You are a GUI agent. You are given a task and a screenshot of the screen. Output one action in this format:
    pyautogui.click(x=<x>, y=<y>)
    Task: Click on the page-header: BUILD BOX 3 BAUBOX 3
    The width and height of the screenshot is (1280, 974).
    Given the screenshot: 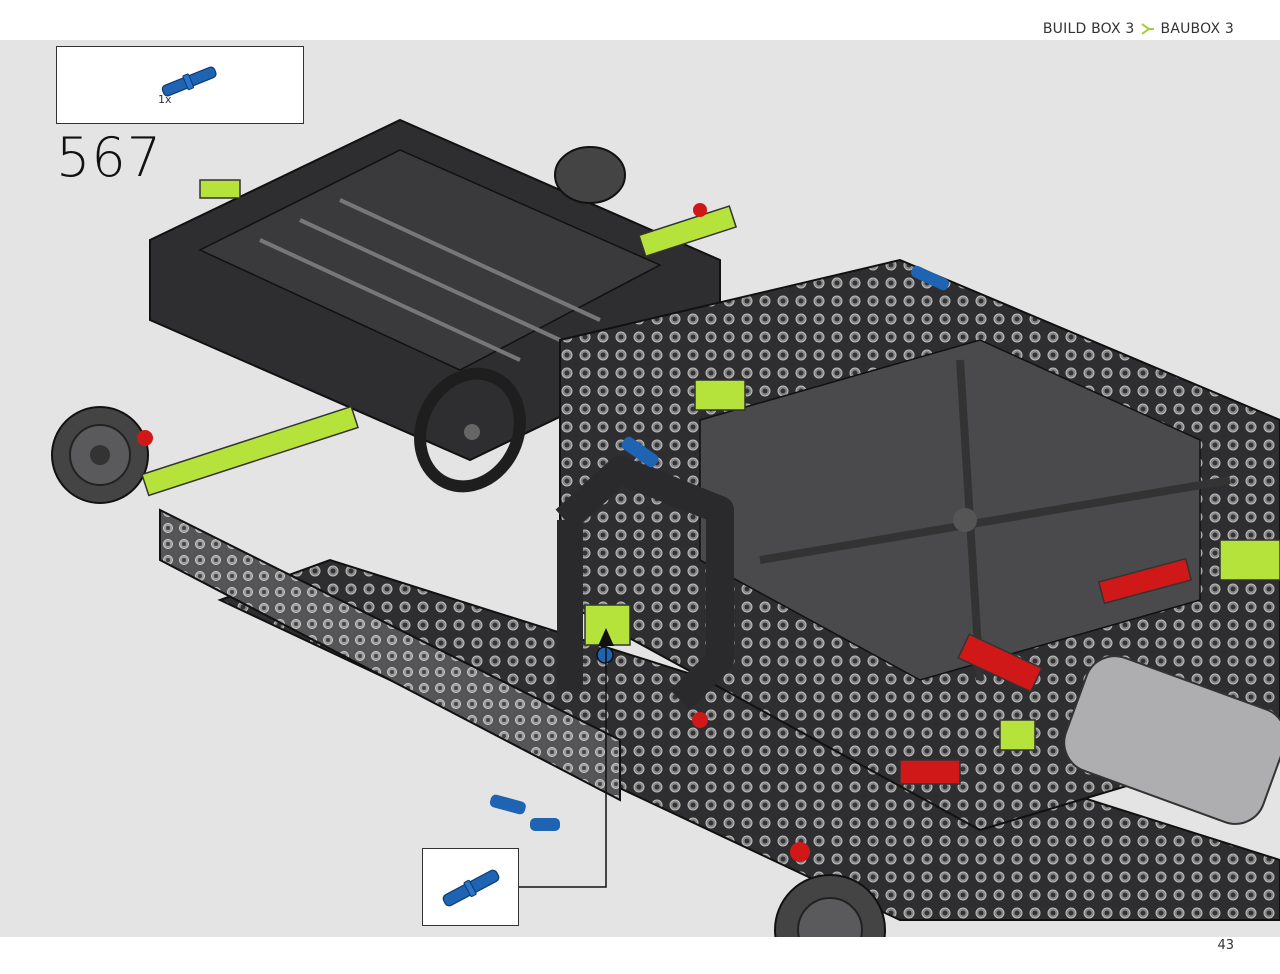 What is the action you would take?
    pyautogui.click(x=640, y=20)
    